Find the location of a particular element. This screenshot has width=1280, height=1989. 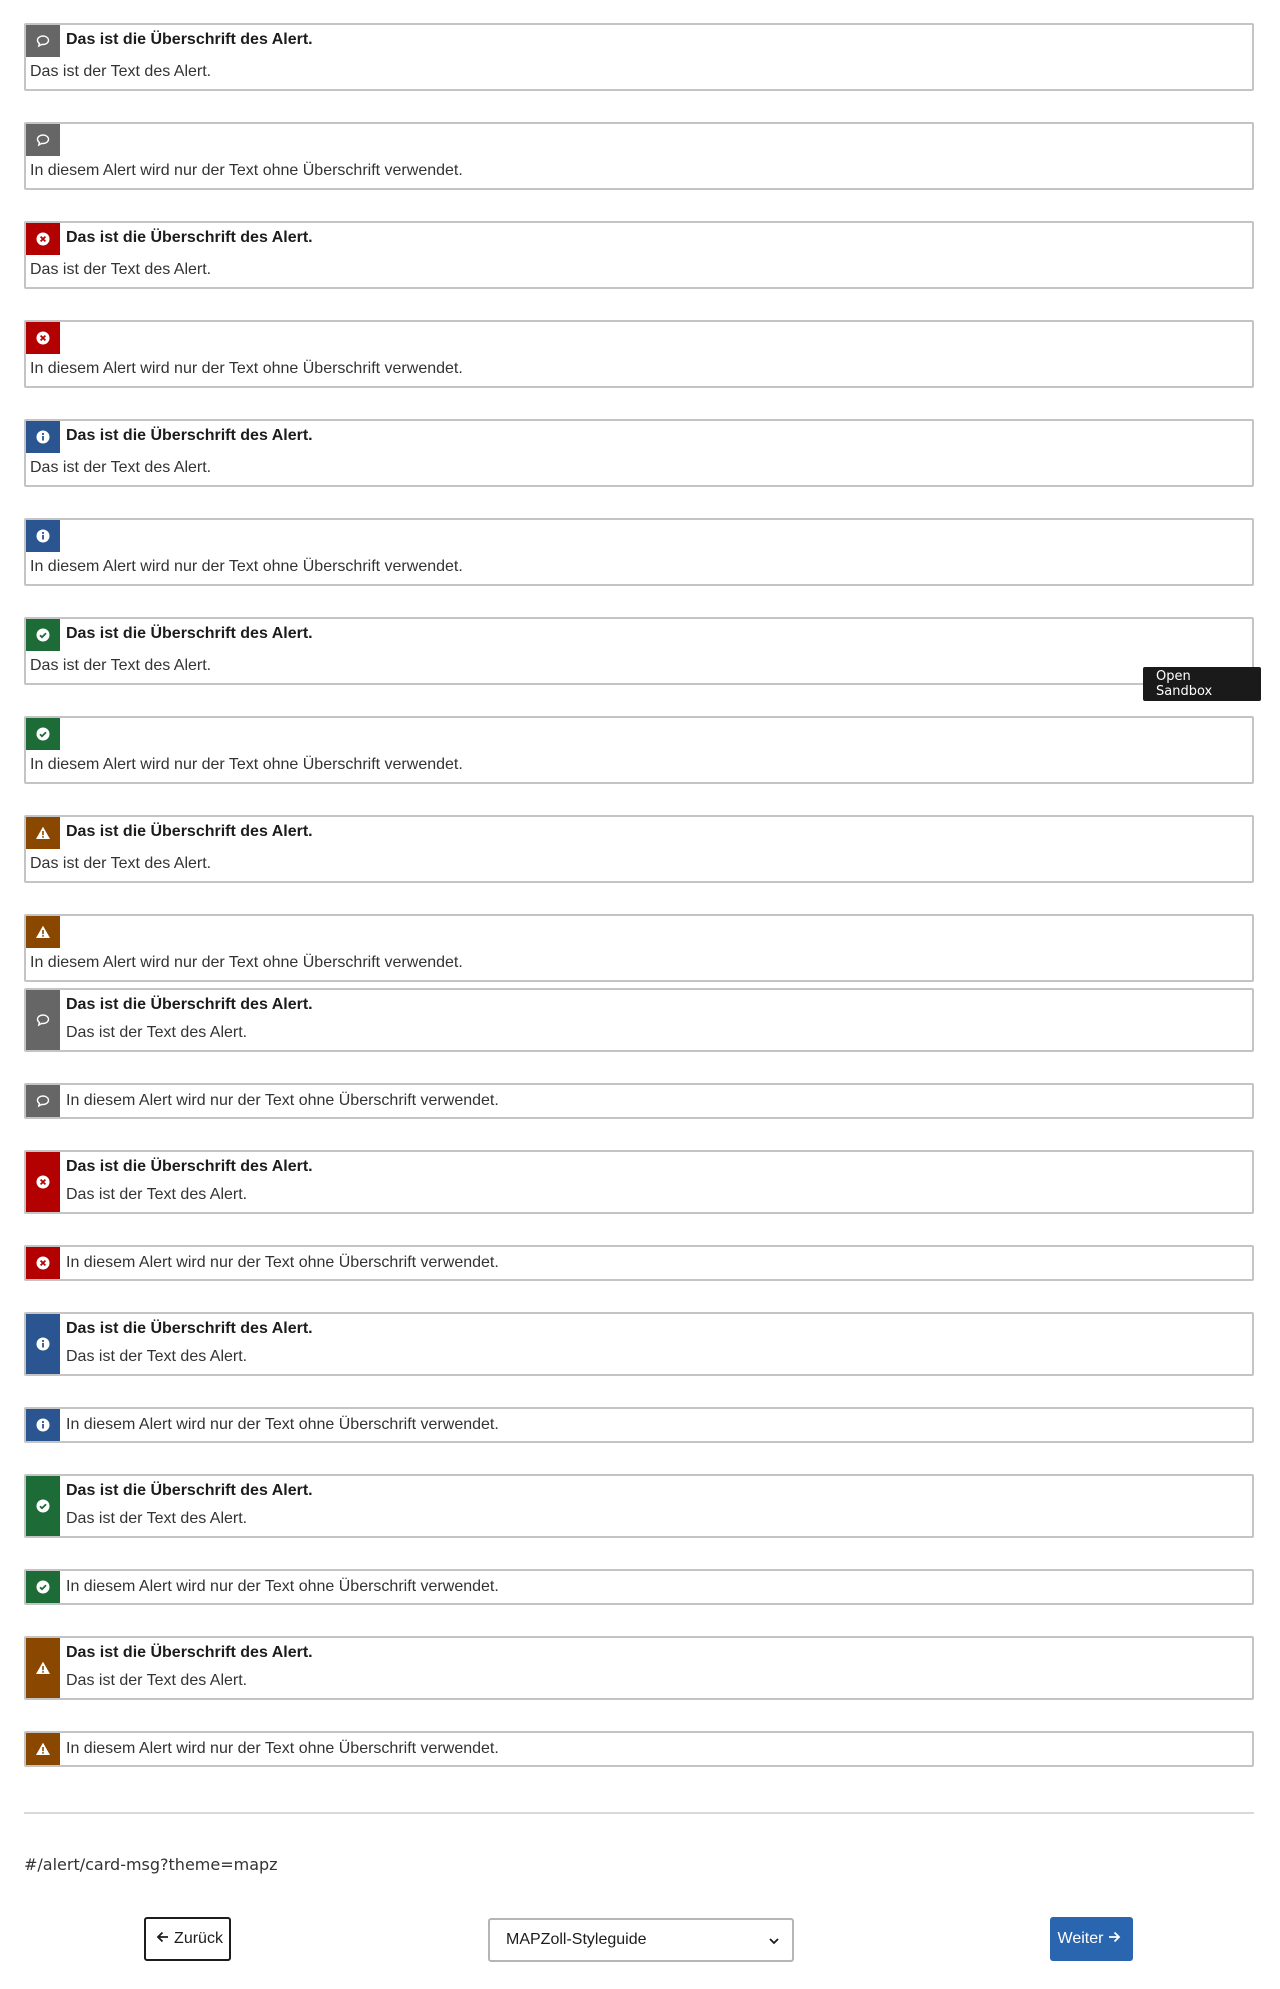

select-value: MAPZoll-Styleguide is located at coordinates (576, 1939).